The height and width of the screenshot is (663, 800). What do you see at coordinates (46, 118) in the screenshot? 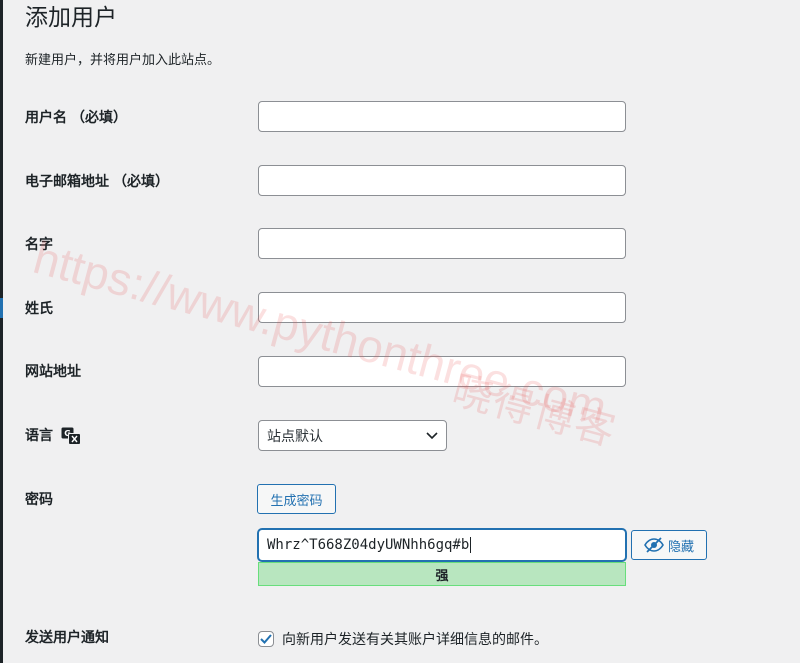
I see `username-label-text: 用户名` at bounding box center [46, 118].